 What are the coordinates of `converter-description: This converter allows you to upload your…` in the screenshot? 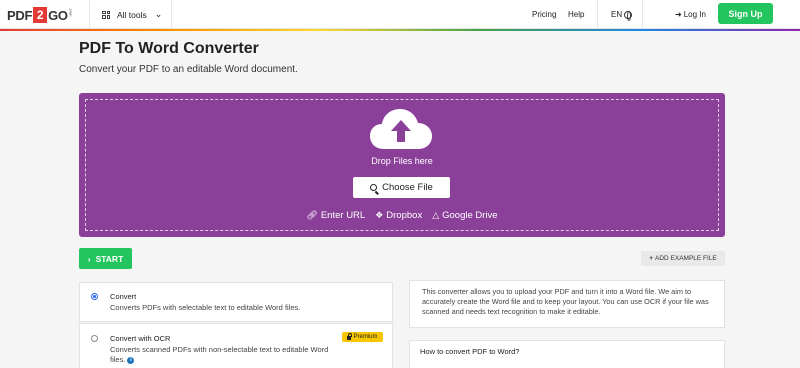 It's located at (567, 304).